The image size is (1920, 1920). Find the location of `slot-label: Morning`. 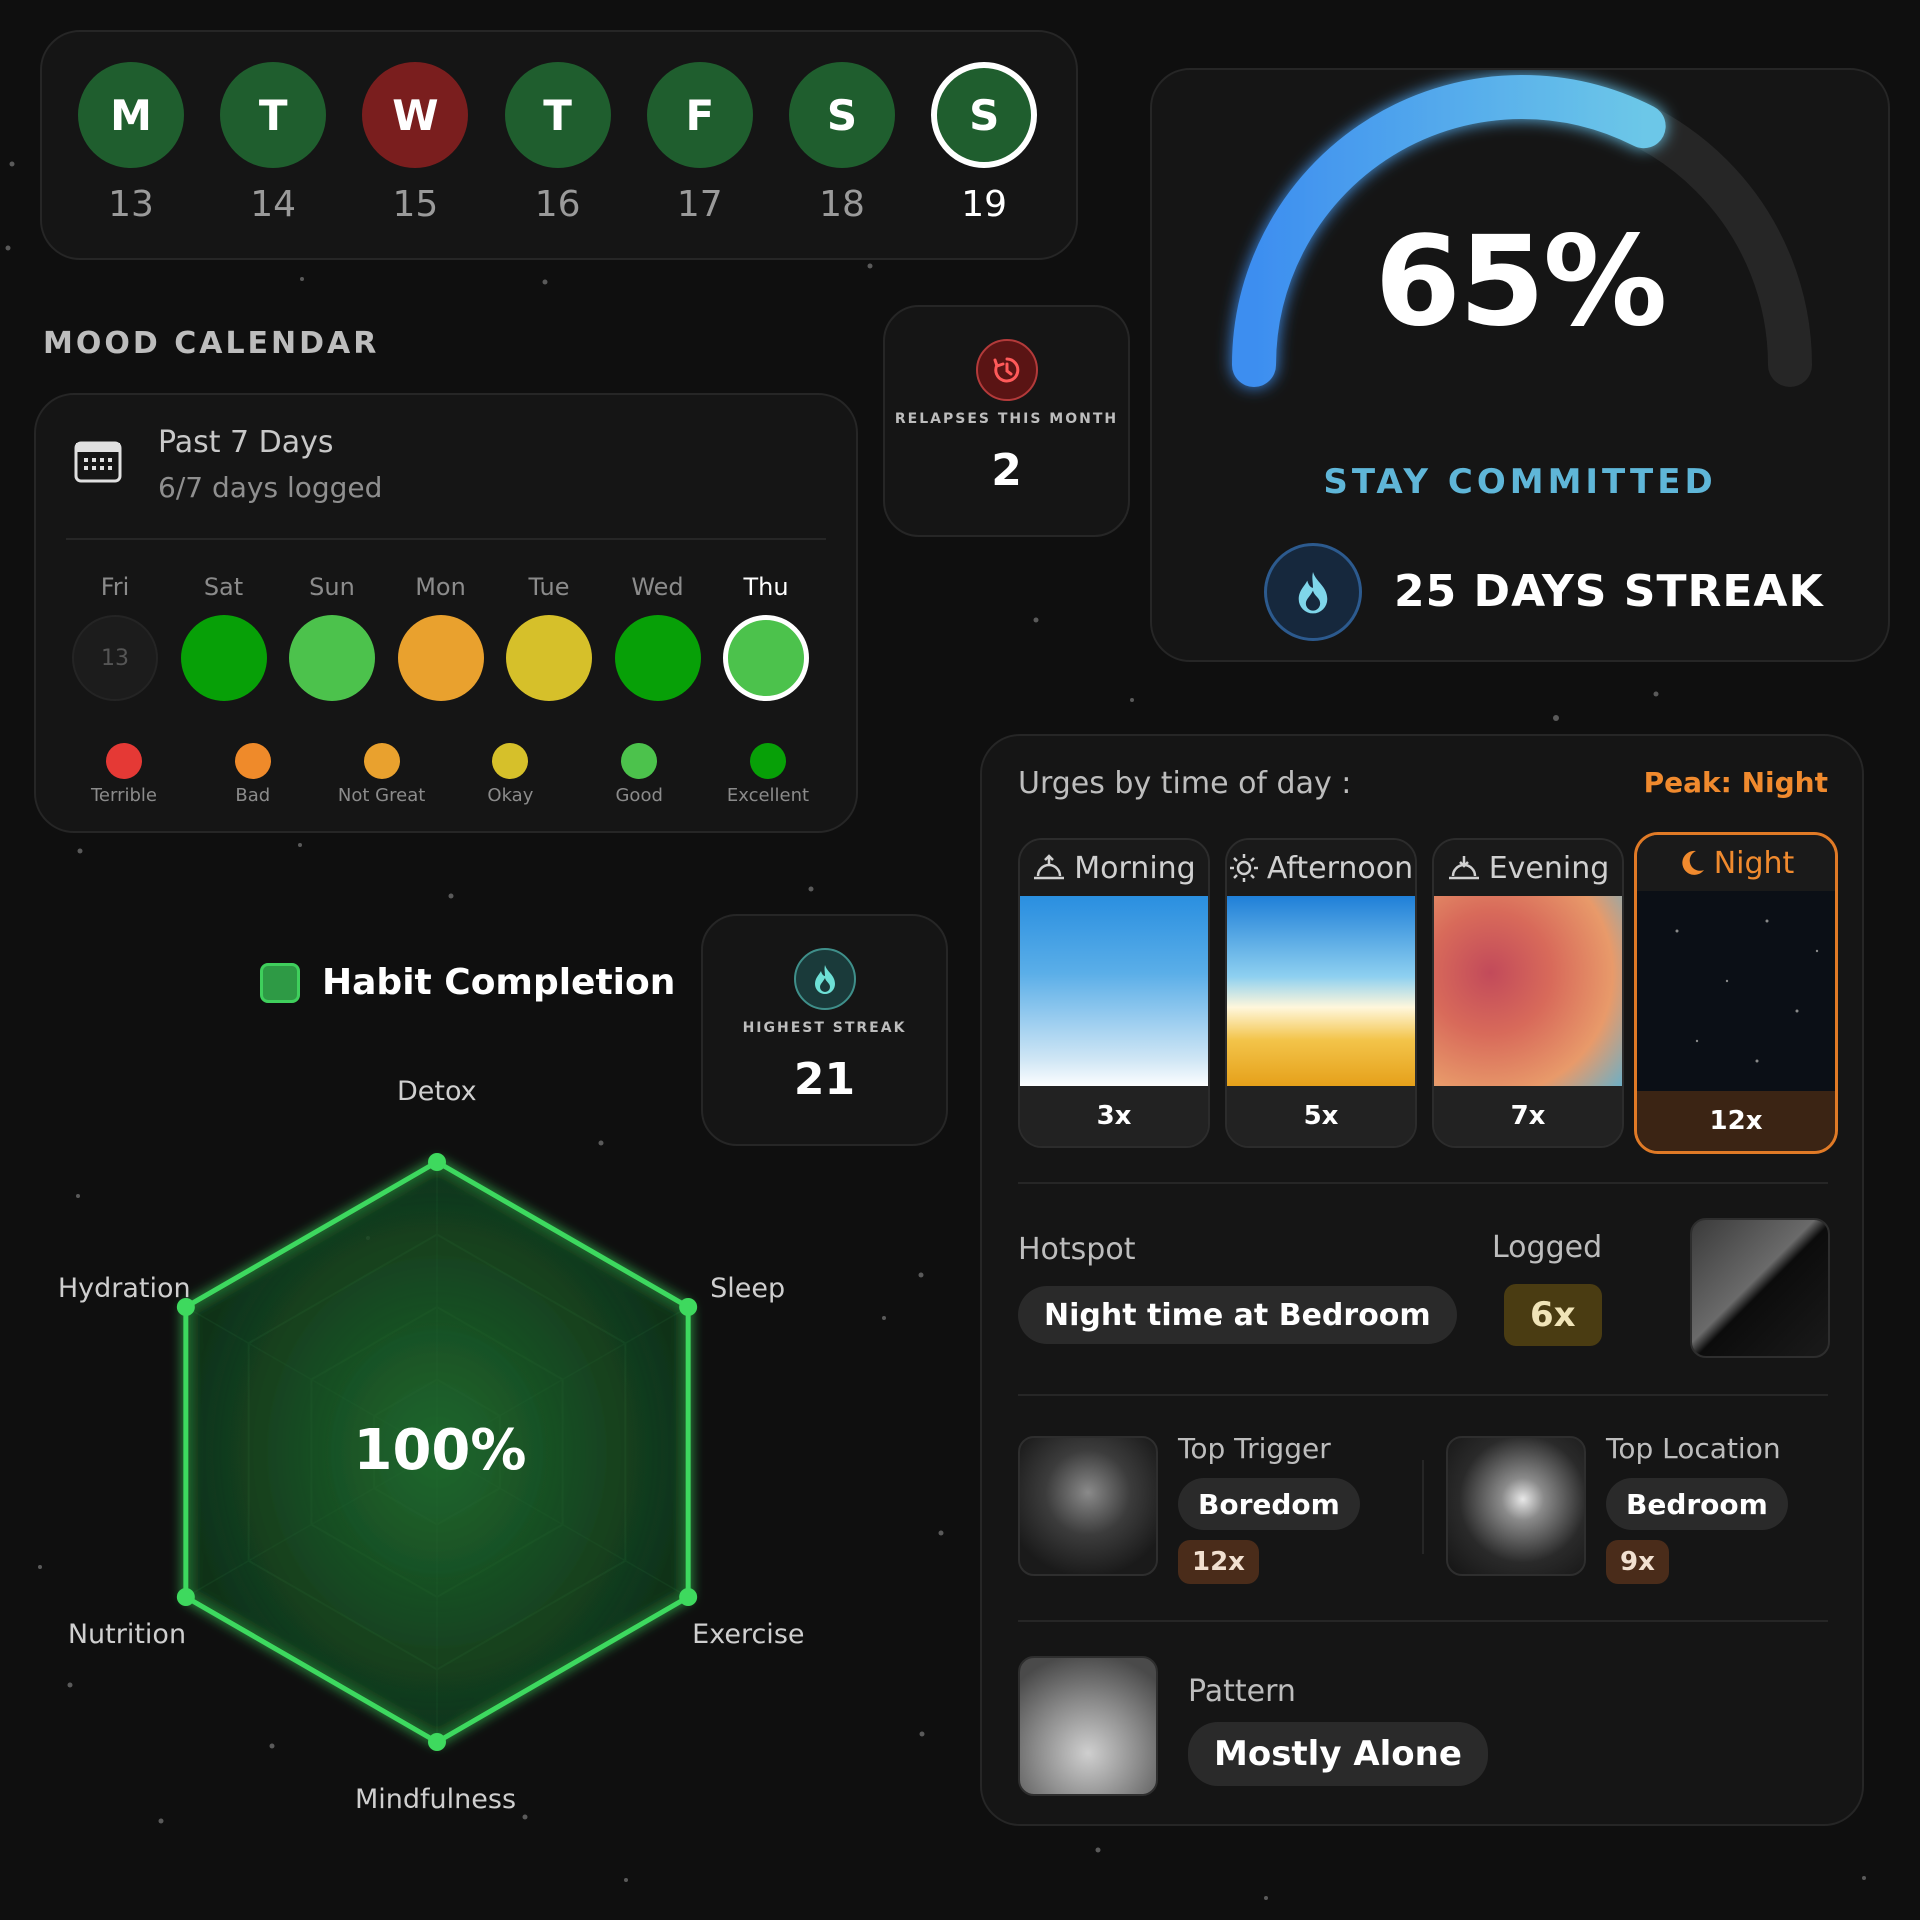

slot-label: Morning is located at coordinates (1135, 868).